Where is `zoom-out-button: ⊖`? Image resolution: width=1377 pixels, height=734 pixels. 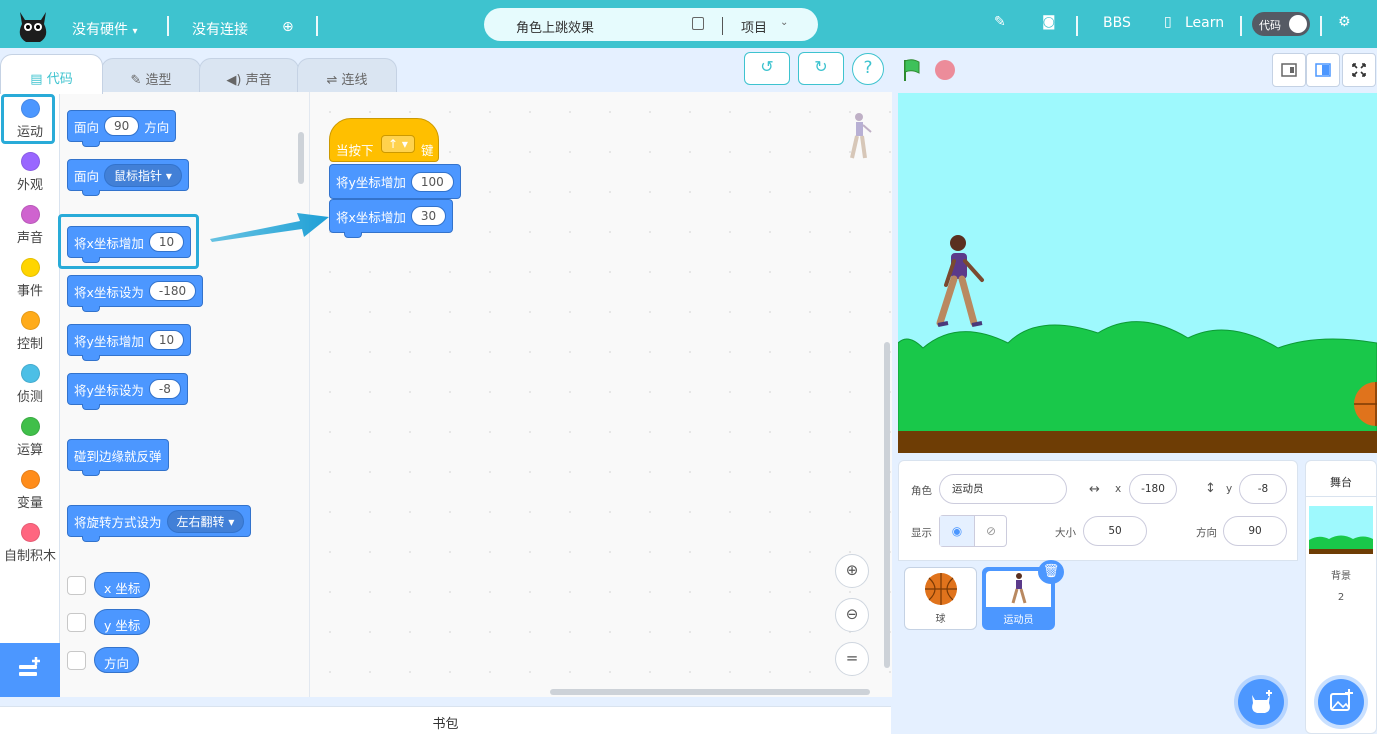 zoom-out-button: ⊖ is located at coordinates (852, 615).